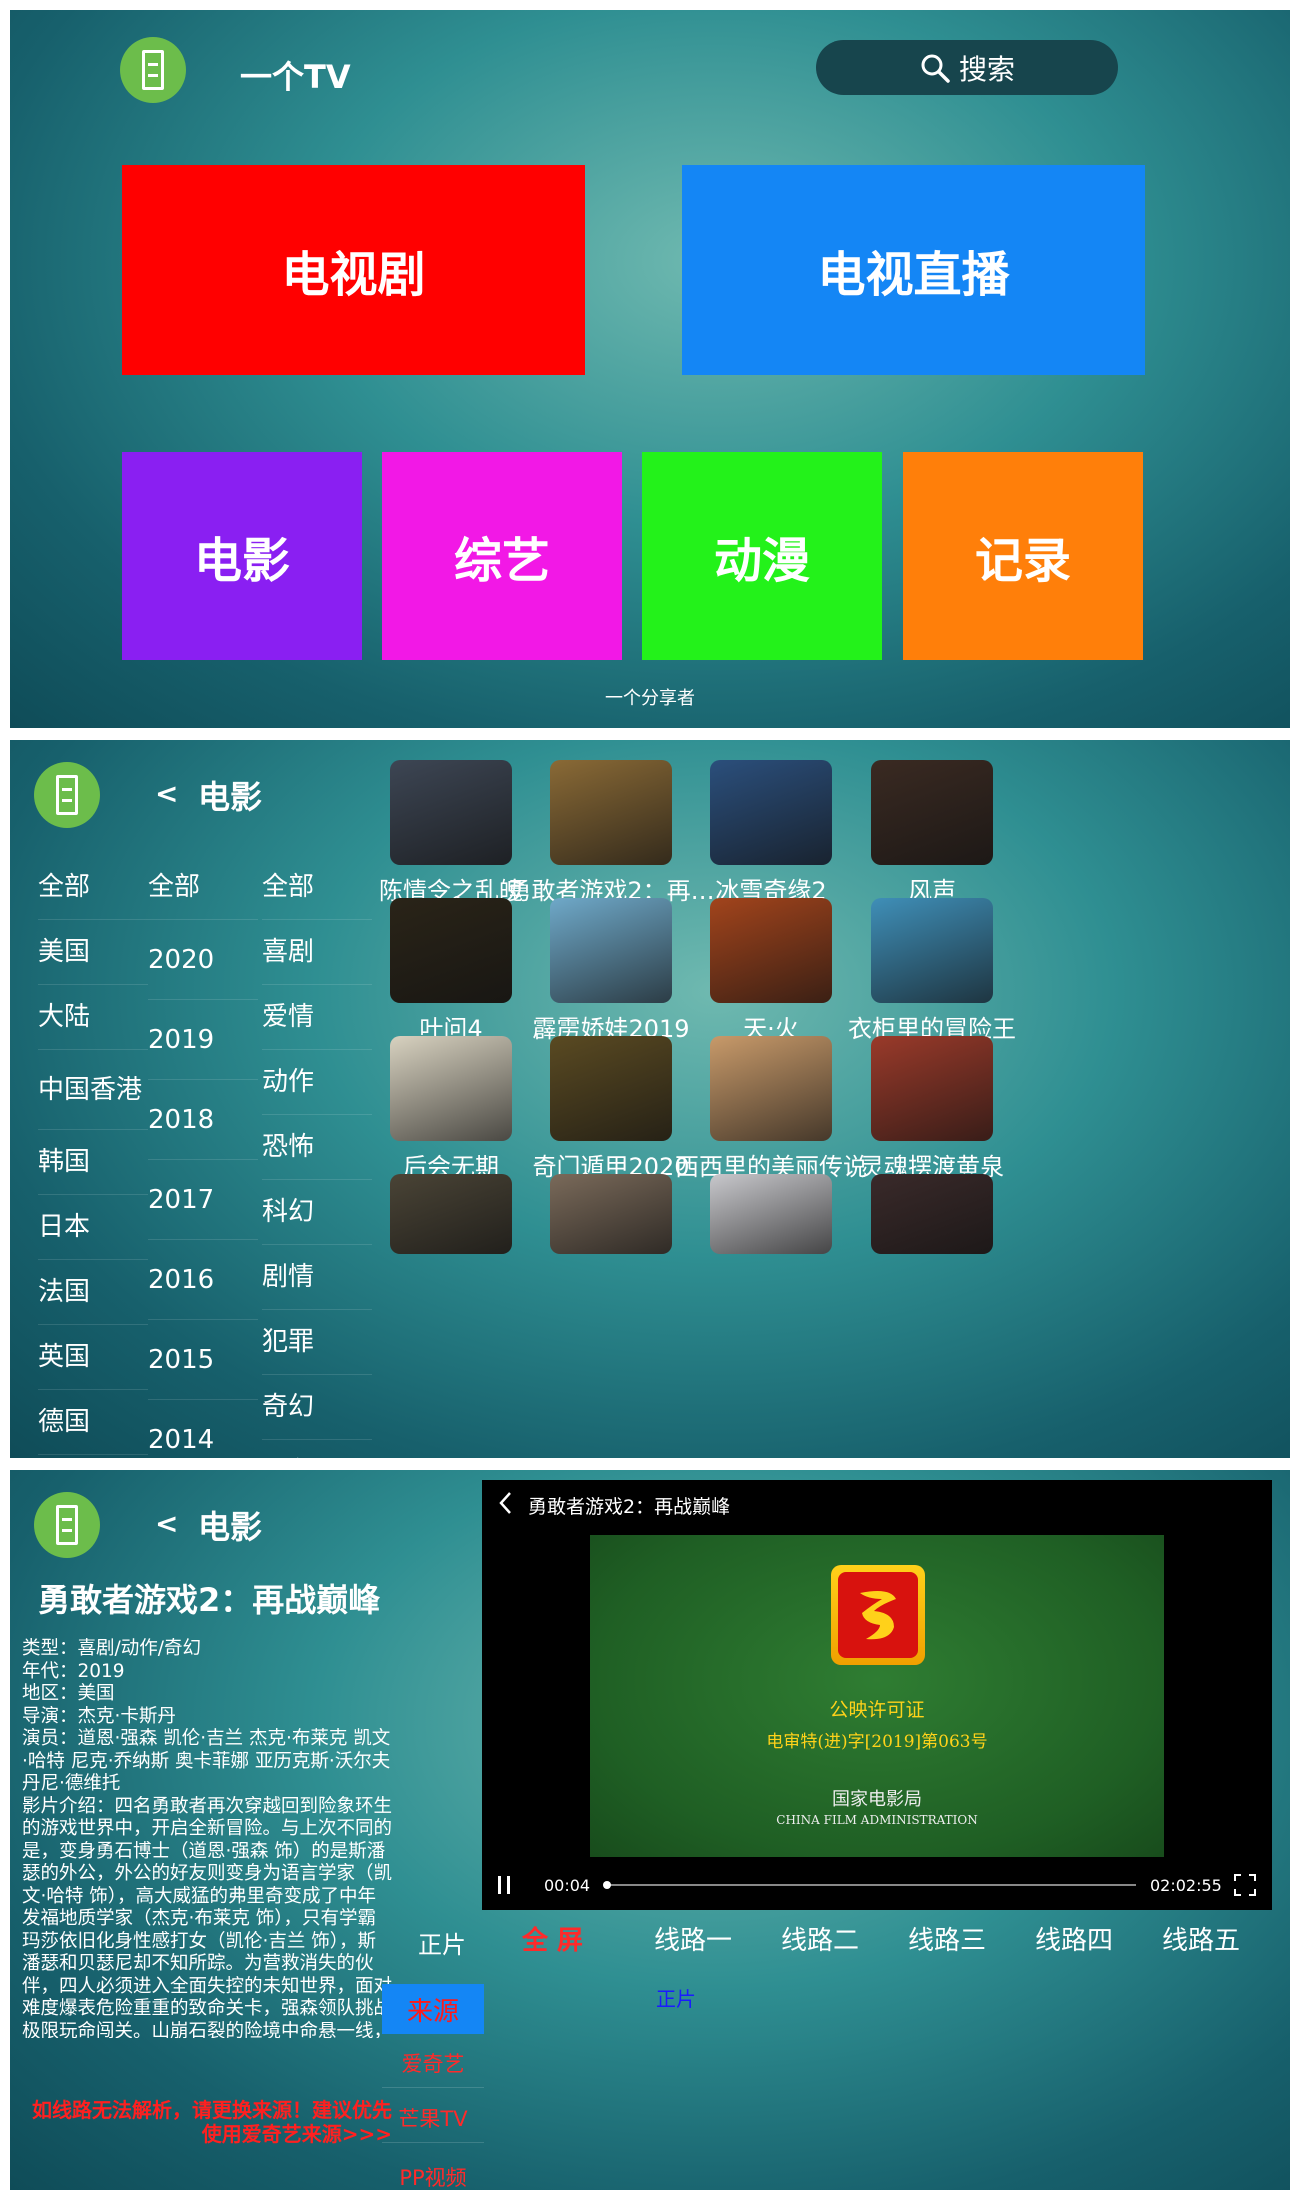 The image size is (1300, 2200). What do you see at coordinates (212, 2122) in the screenshot?
I see `warning-text: 如线路无法解析，请更换来源！建议优先使用爱奇艺来源>>>` at bounding box center [212, 2122].